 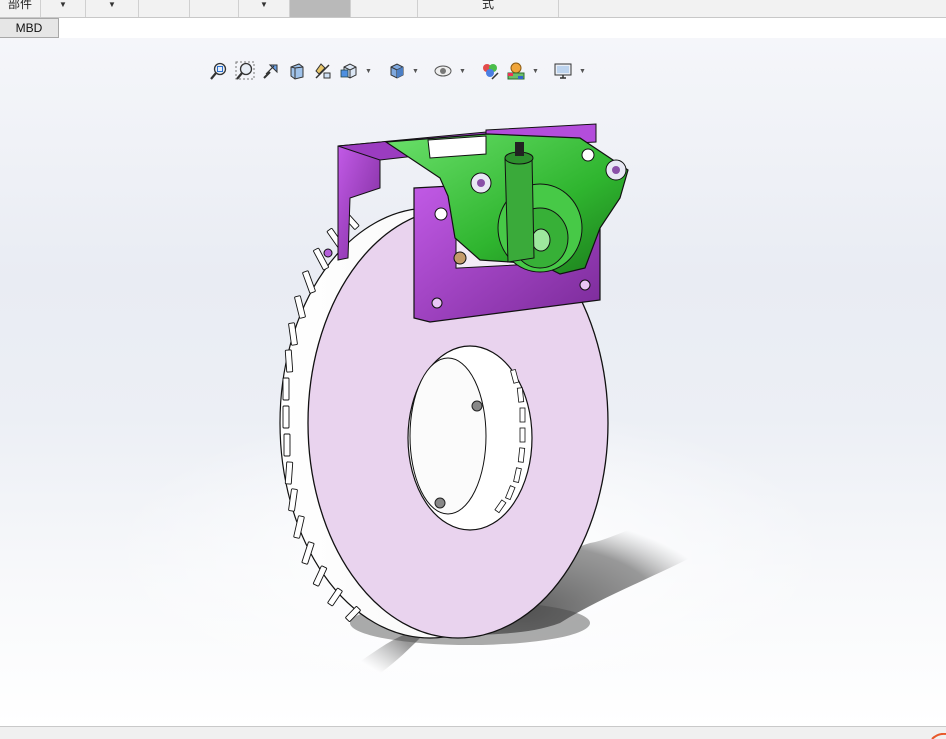 I want to click on tab-part: 部件, so click(x=20, y=8).